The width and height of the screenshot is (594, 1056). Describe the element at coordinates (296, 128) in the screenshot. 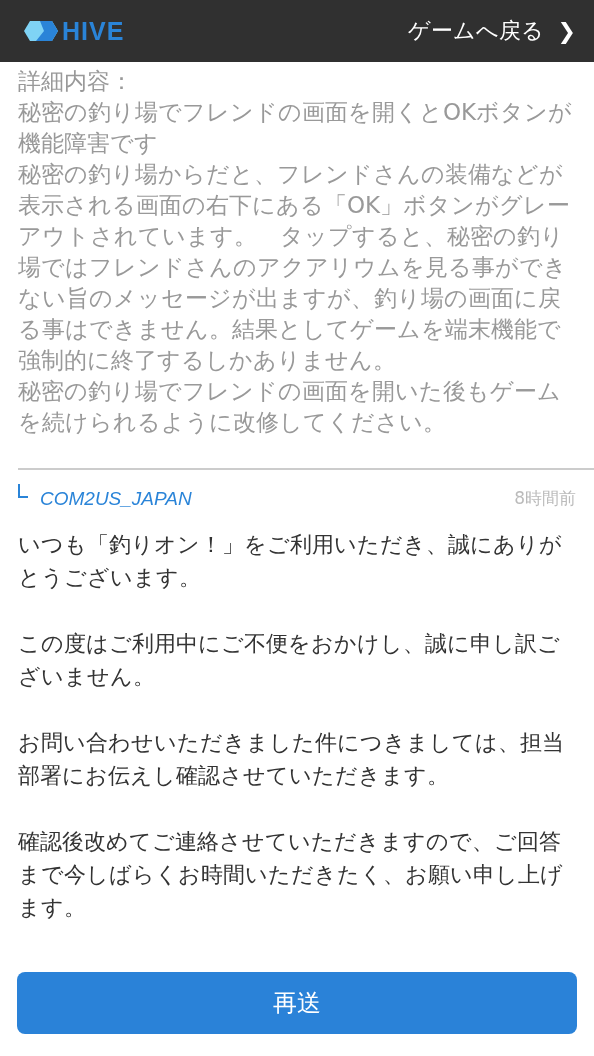

I see `inquiry-text: 秘密の釣り場でフレンドの画面を開くとOKボタンが機能障害です` at that location.